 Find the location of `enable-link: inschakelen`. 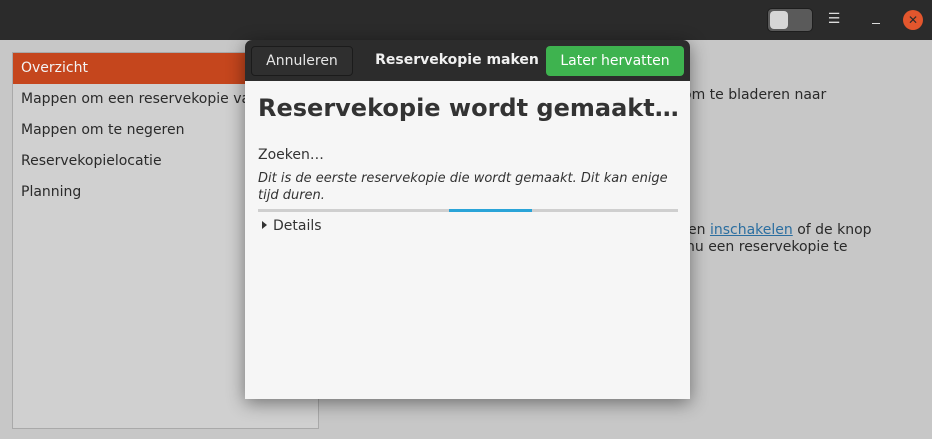

enable-link: inschakelen is located at coordinates (751, 230).